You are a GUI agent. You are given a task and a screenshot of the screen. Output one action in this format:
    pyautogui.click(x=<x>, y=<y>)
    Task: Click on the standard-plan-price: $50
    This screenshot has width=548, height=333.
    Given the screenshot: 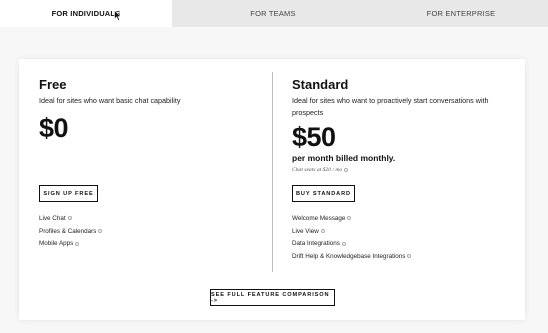 What is the action you would take?
    pyautogui.click(x=314, y=137)
    